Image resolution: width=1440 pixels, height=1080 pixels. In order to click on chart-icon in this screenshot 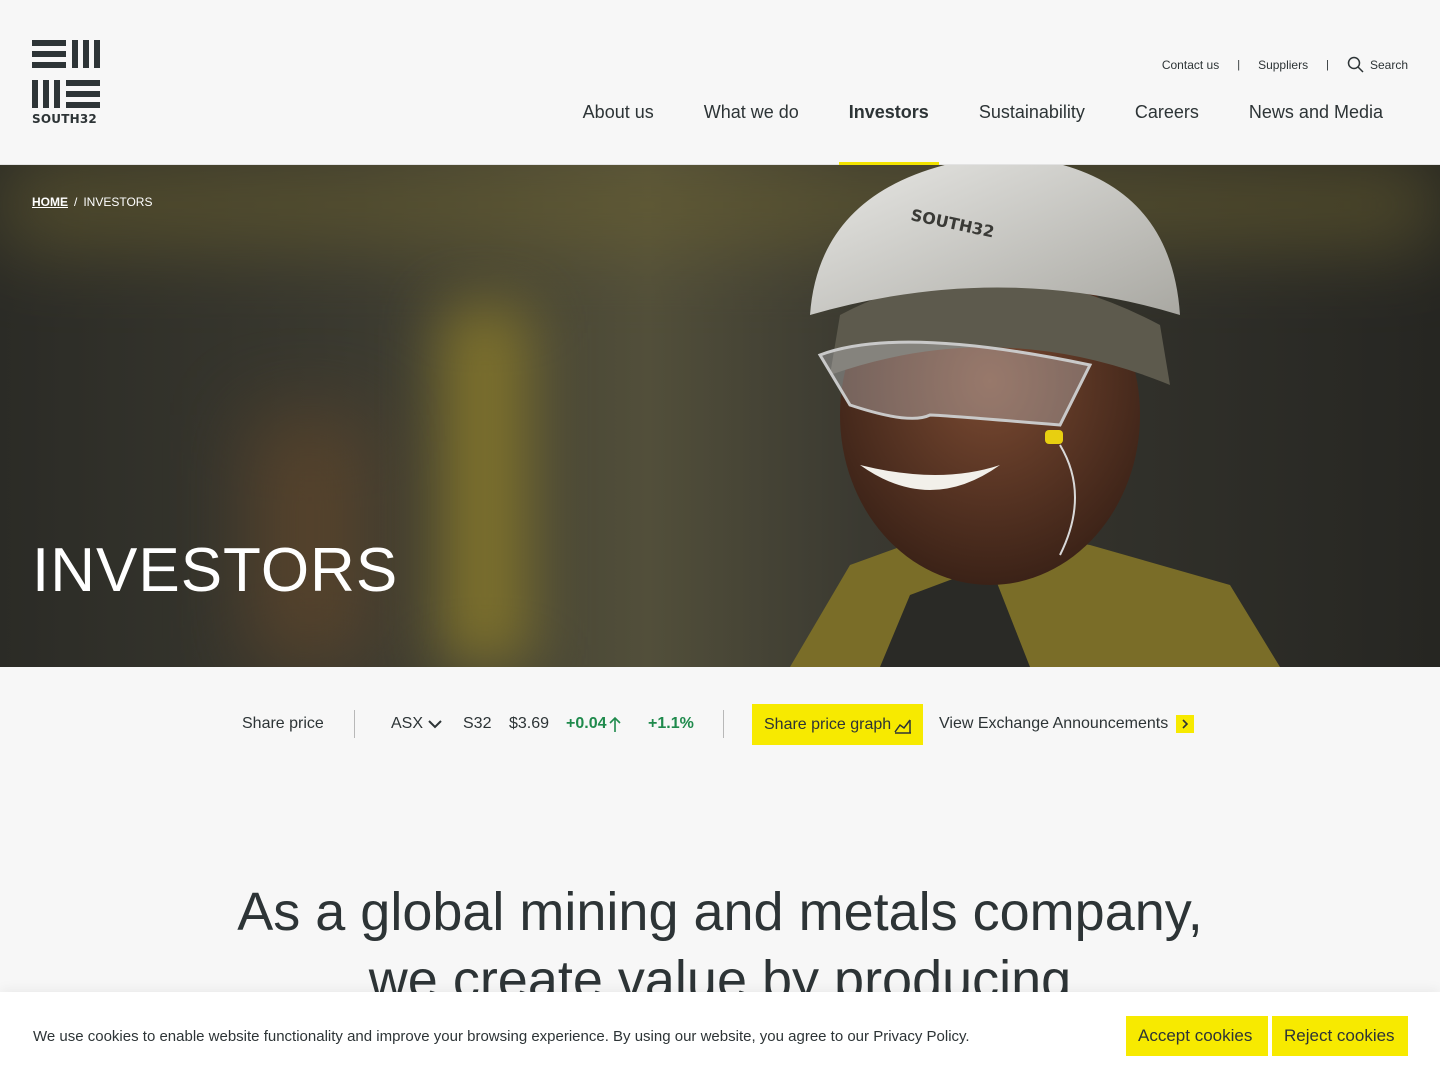, I will do `click(903, 726)`.